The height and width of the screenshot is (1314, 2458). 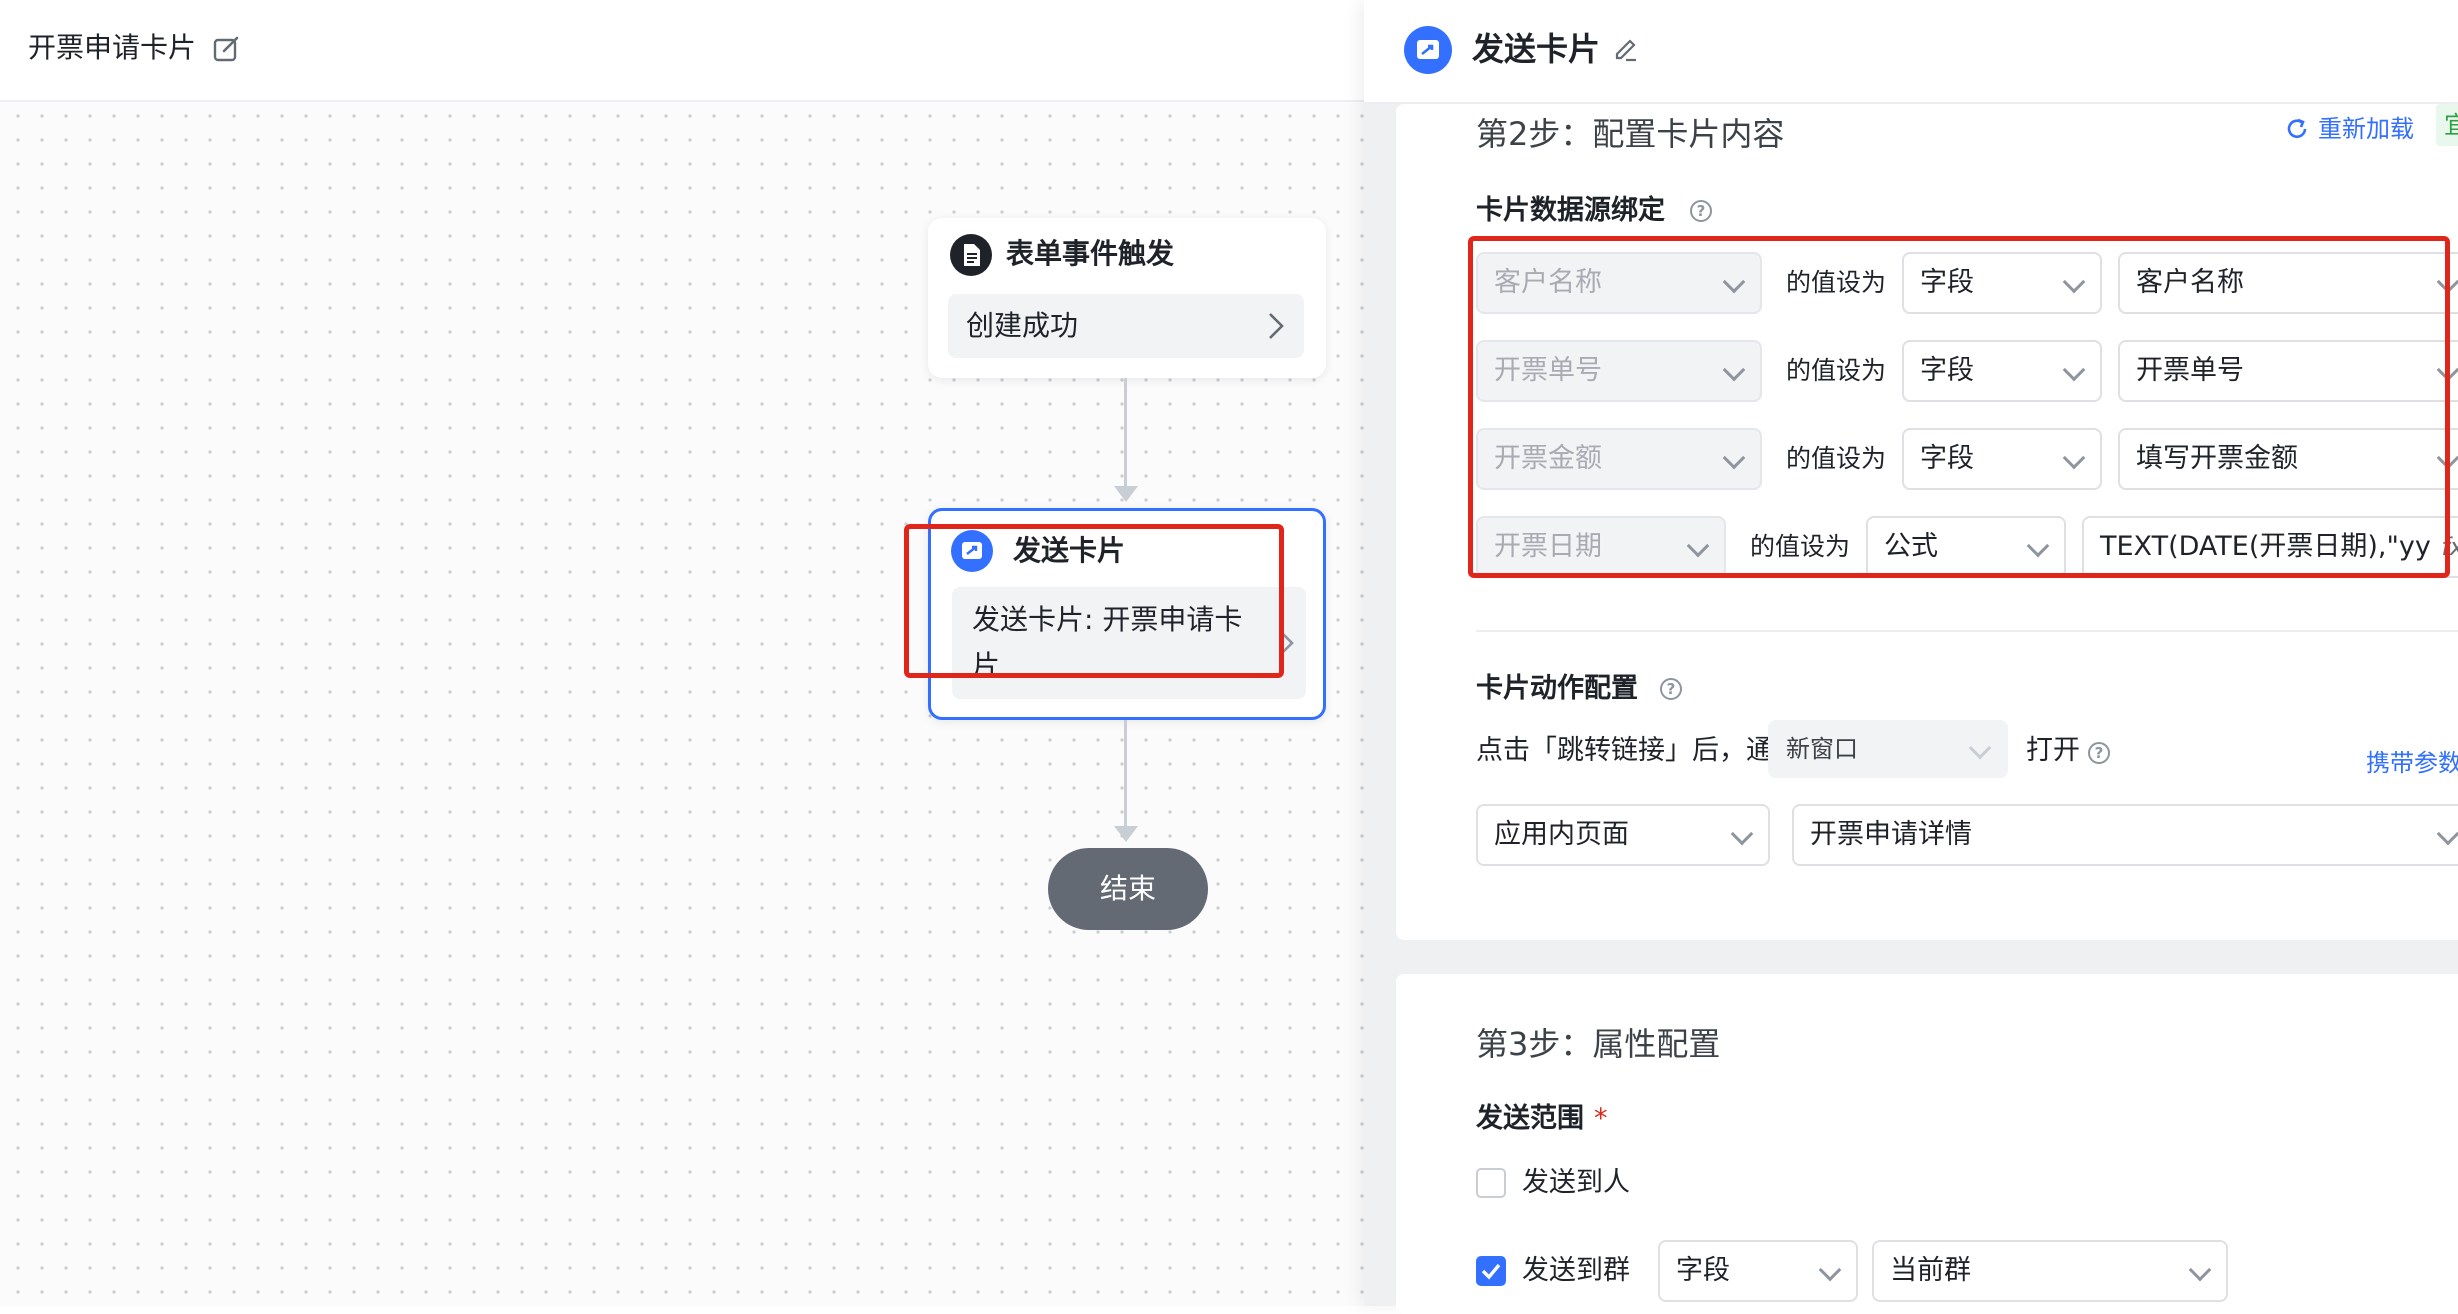 What do you see at coordinates (1630, 134) in the screenshot?
I see `step2-title: 第2步：配置卡片内容` at bounding box center [1630, 134].